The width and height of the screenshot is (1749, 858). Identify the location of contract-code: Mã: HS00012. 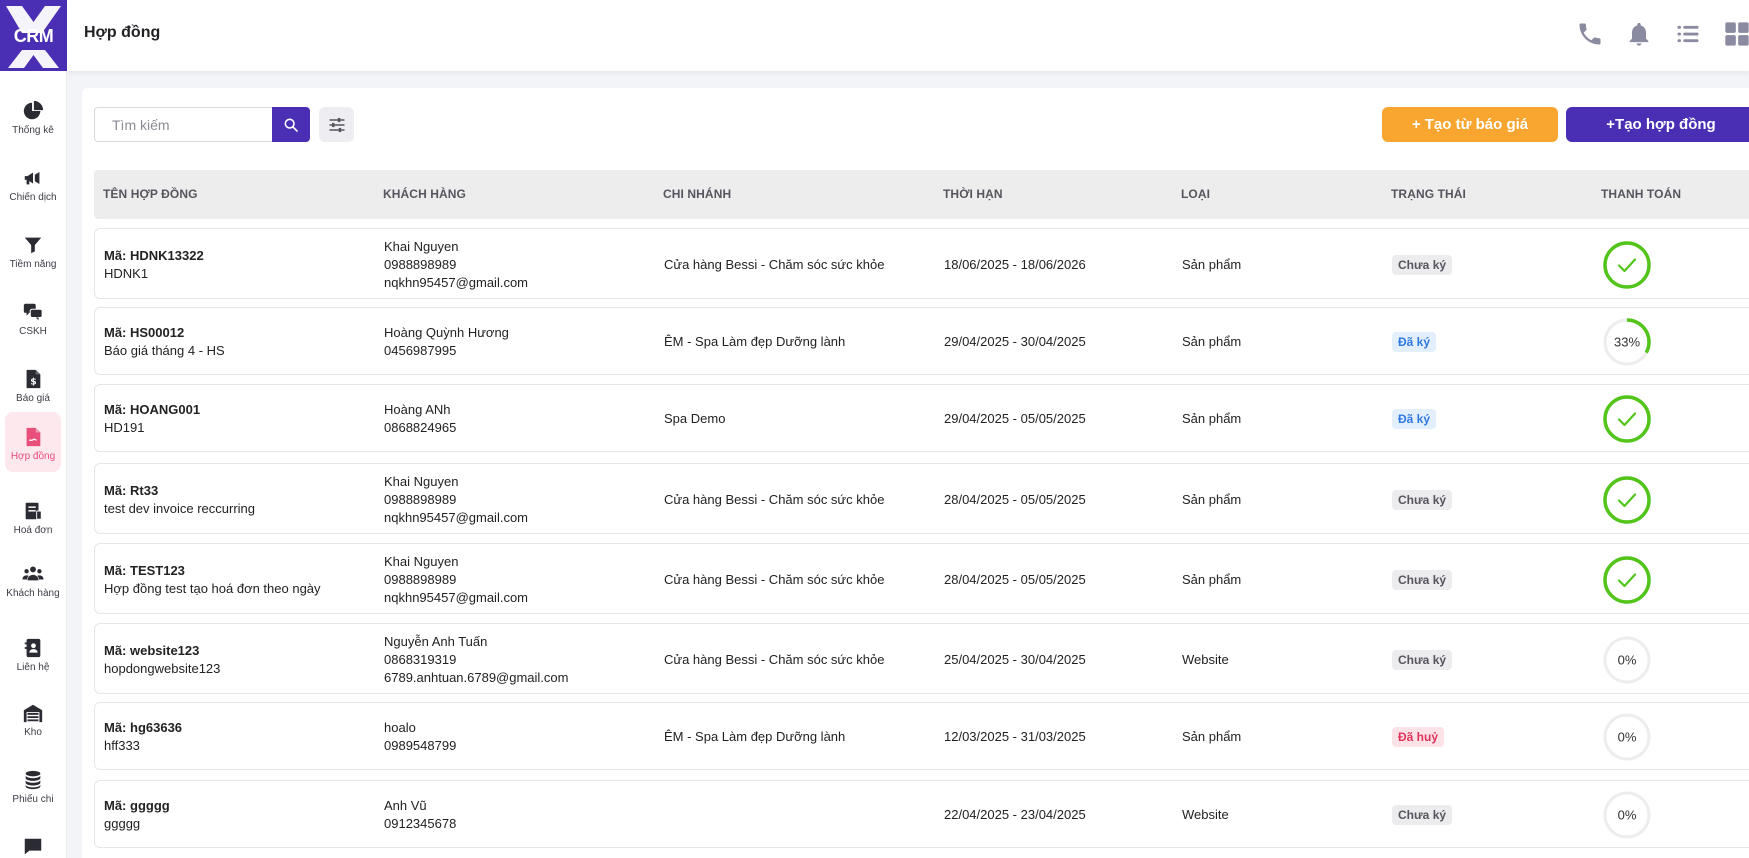
(239, 333).